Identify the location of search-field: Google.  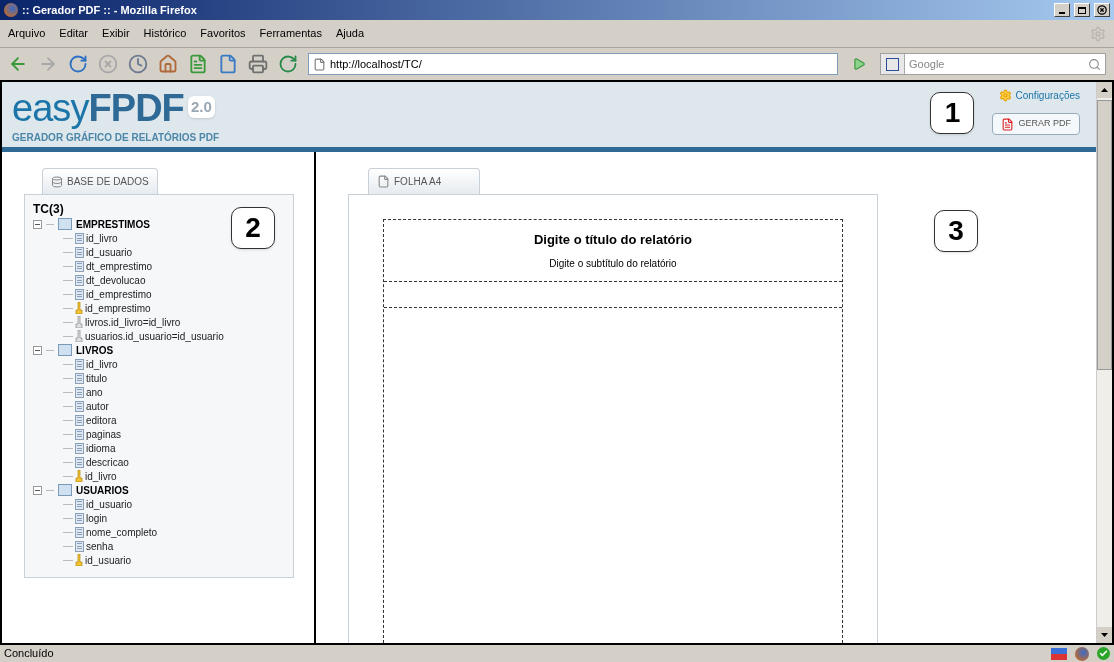
(993, 64).